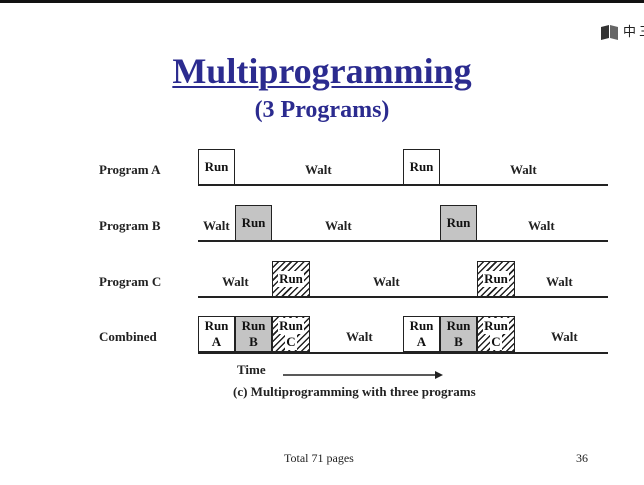 The height and width of the screenshot is (485, 644). Describe the element at coordinates (641, 32) in the screenshot. I see `badge-glyph-2: 三` at that location.